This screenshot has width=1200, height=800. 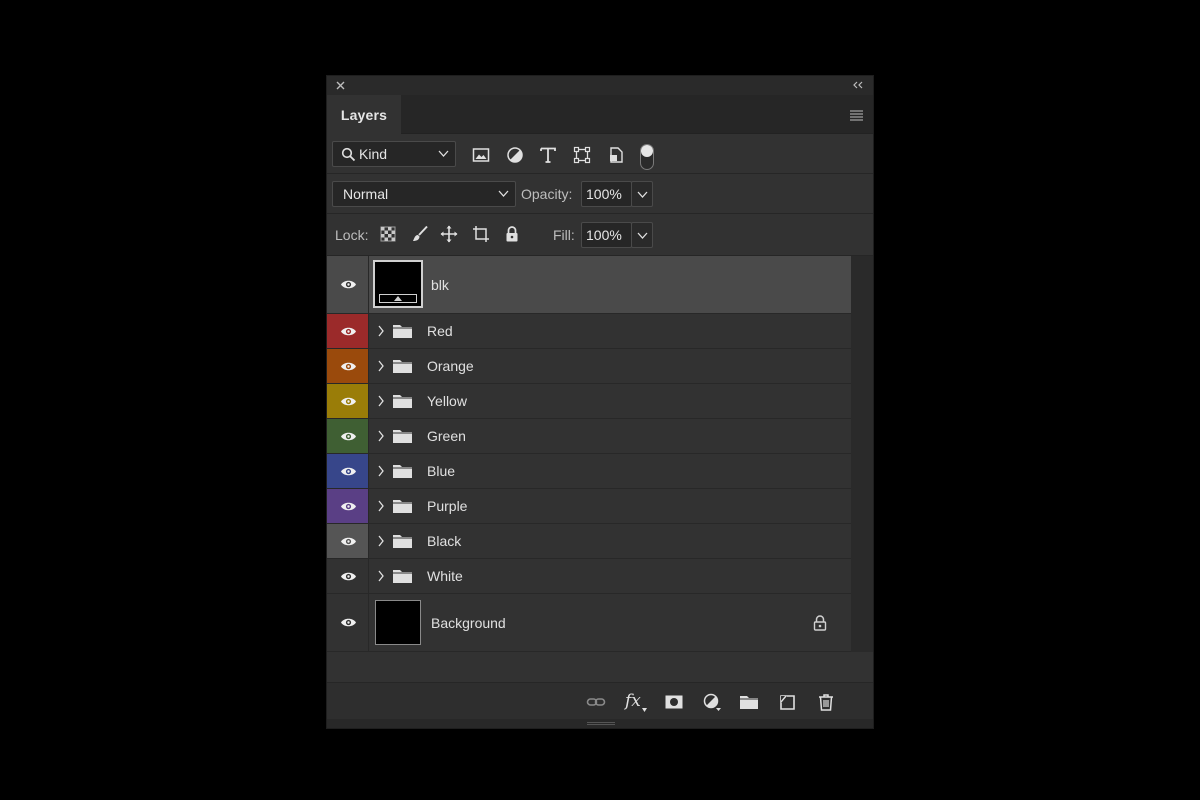 What do you see at coordinates (420, 234) in the screenshot?
I see `lock-image-icon` at bounding box center [420, 234].